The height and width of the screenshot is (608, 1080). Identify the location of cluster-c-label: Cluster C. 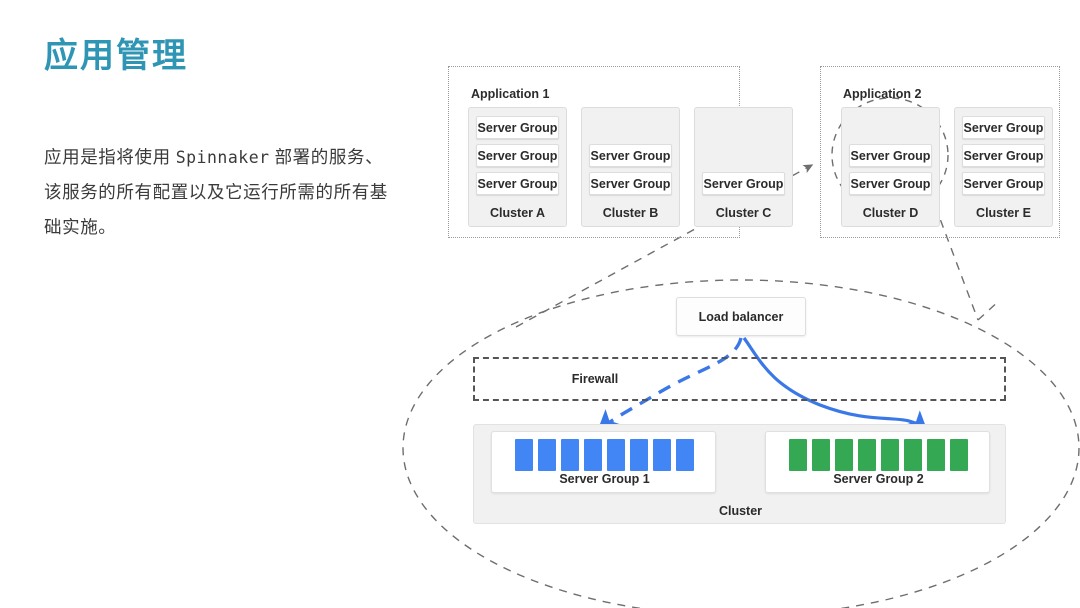
(743, 213).